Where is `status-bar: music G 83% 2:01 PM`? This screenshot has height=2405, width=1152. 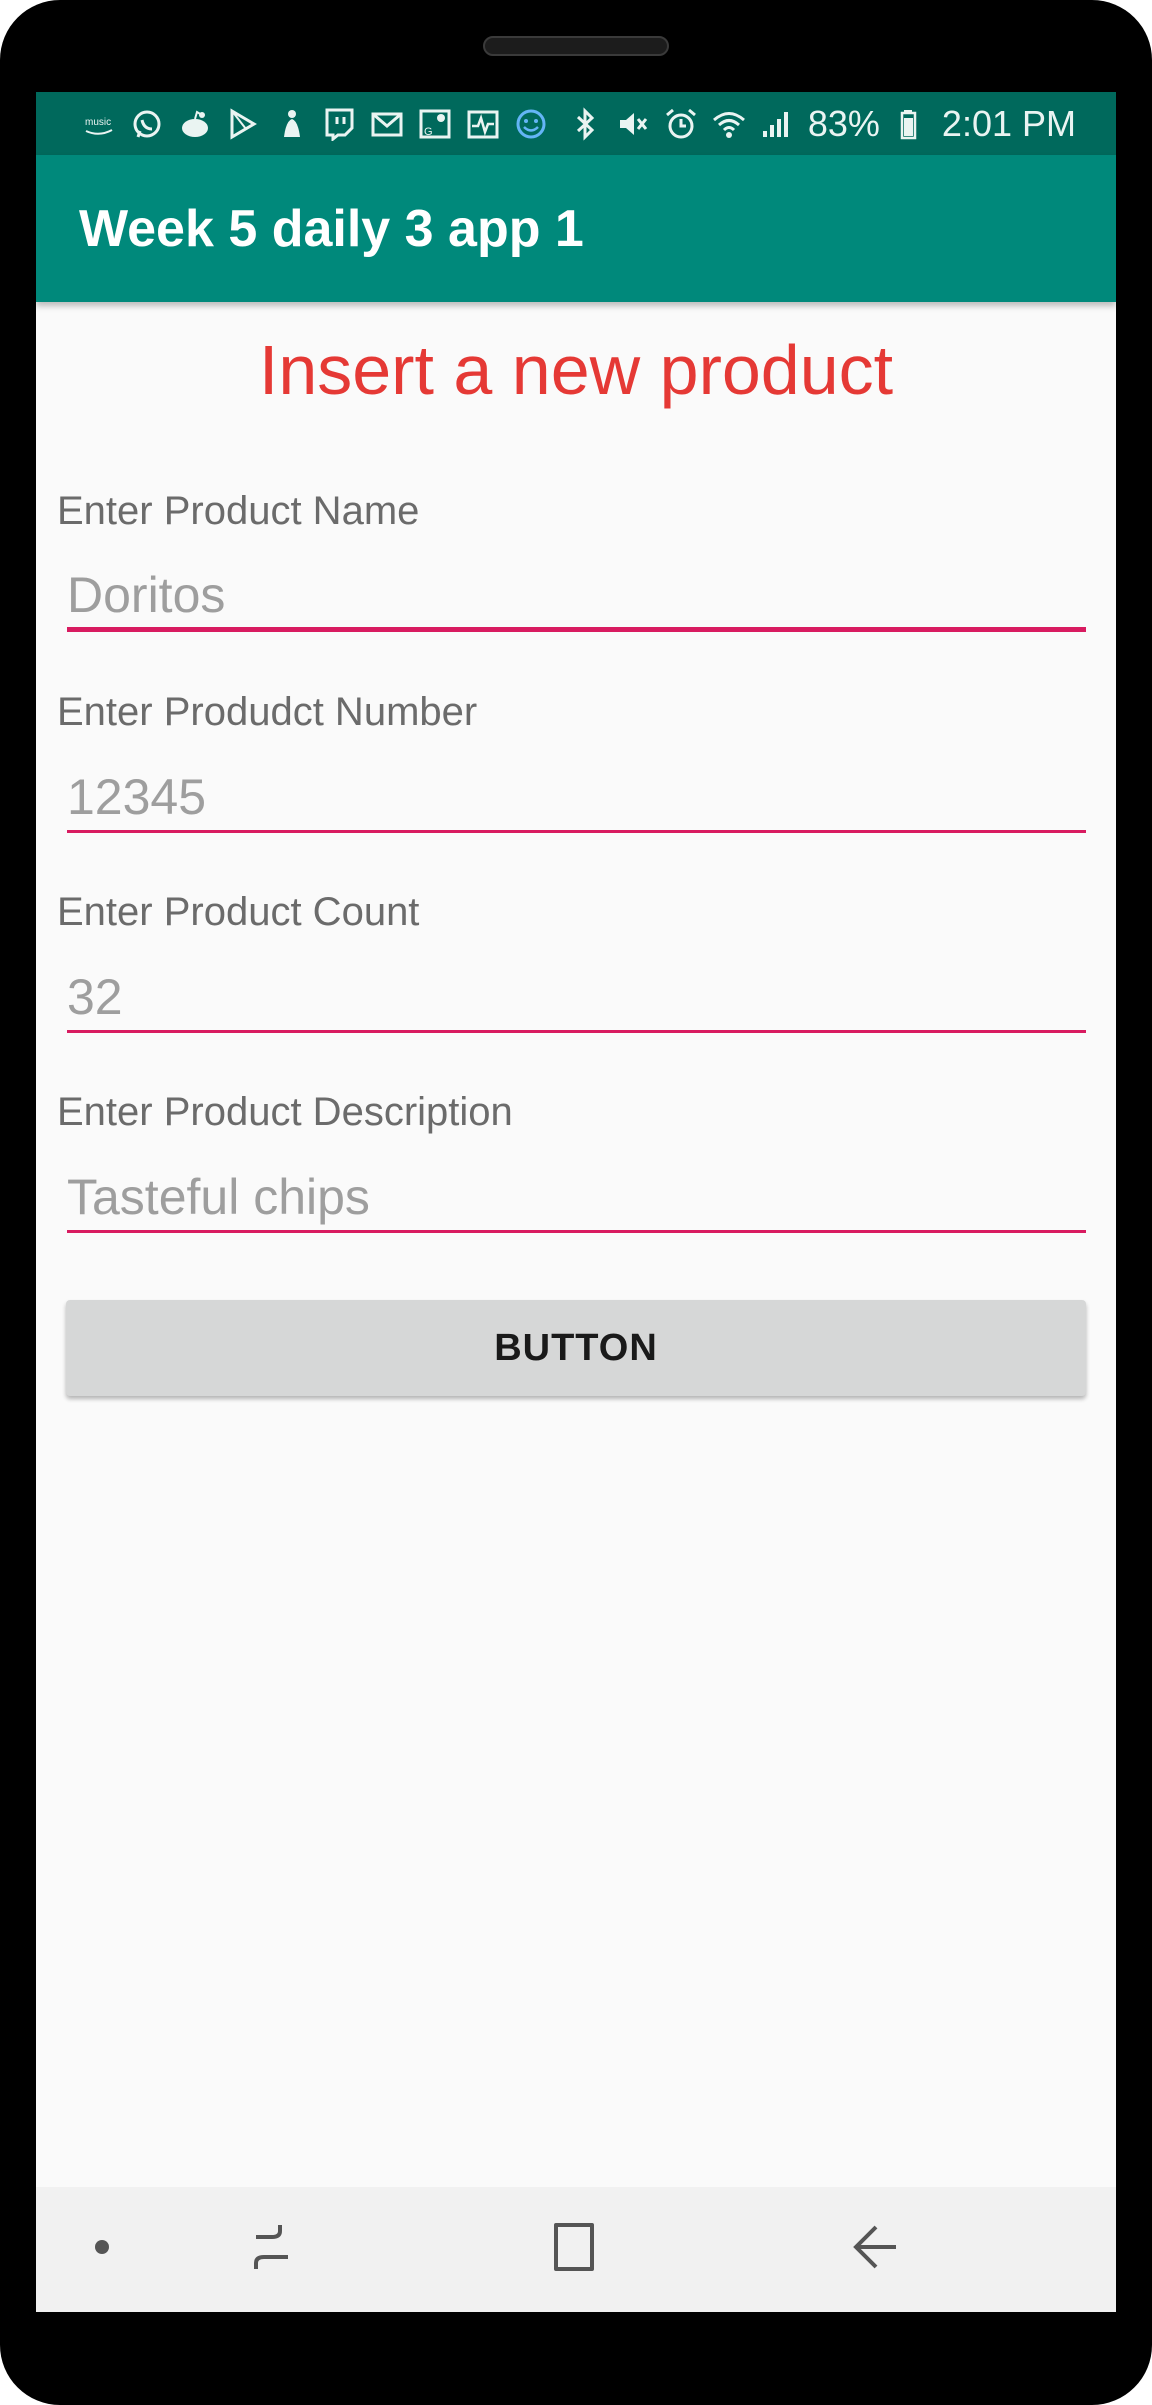
status-bar: music G 83% 2:01 PM is located at coordinates (576, 123).